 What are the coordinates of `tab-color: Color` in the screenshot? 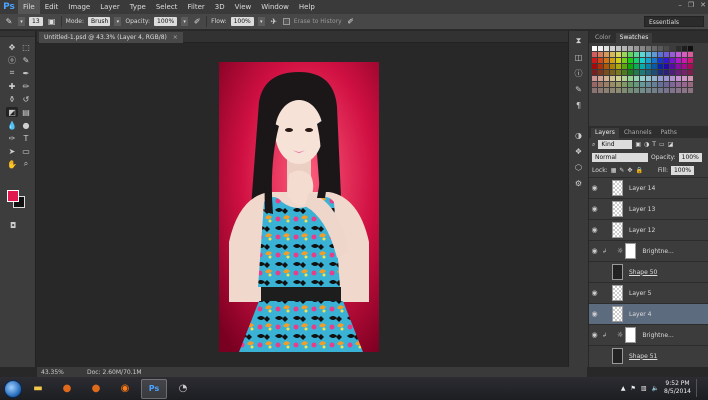 It's located at (603, 38).